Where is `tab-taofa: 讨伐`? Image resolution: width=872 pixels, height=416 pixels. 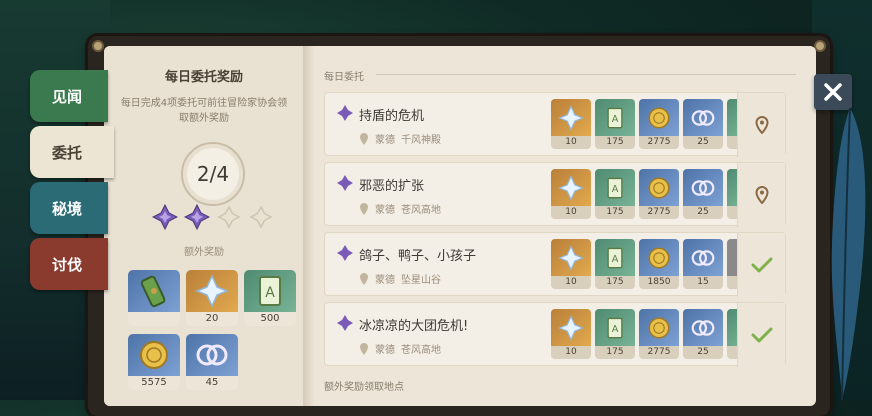 tab-taofa: 讨伐 is located at coordinates (69, 264).